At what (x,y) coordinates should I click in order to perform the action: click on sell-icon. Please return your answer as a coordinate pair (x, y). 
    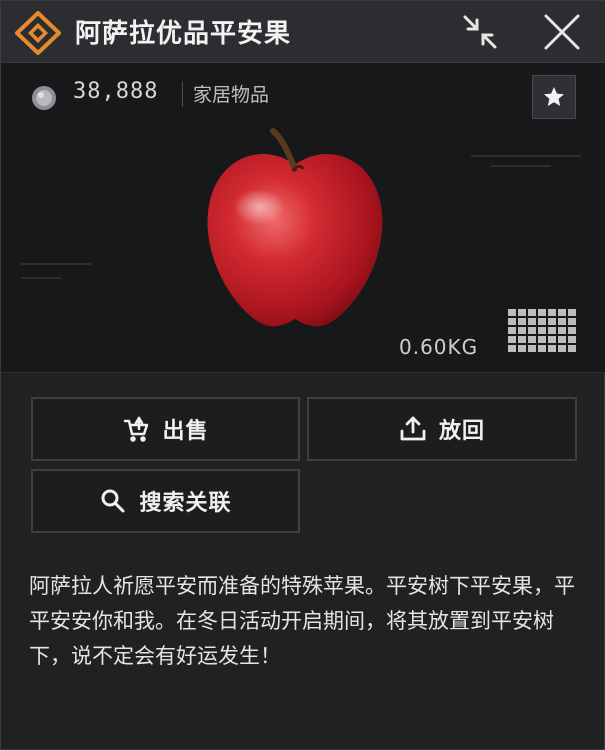
    Looking at the image, I should click on (136, 429).